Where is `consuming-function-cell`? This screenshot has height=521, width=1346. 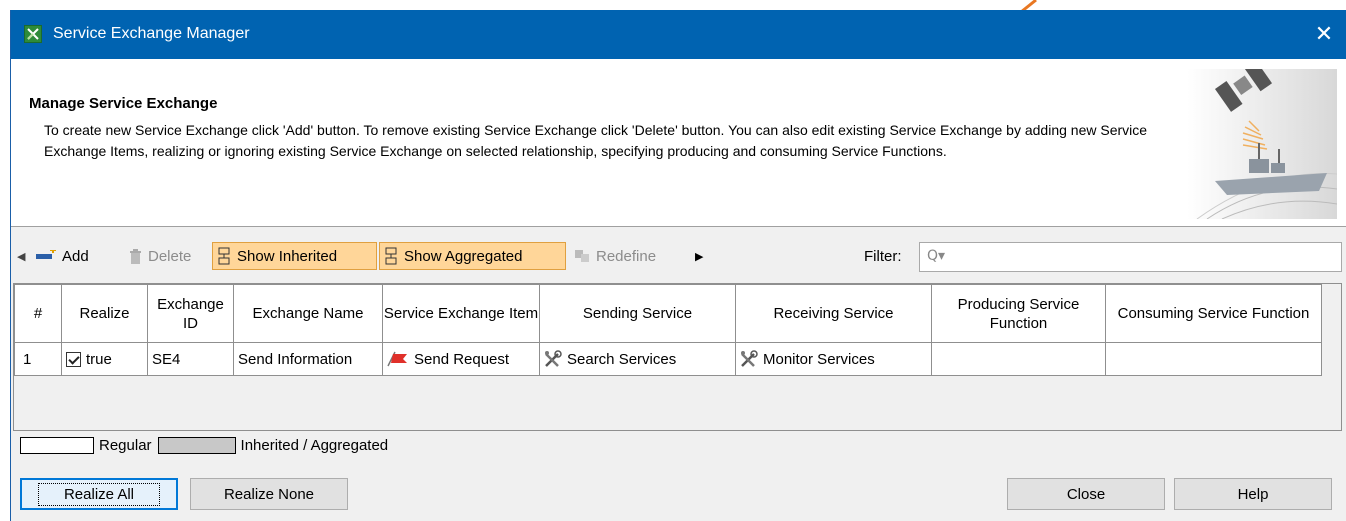 consuming-function-cell is located at coordinates (1213, 359).